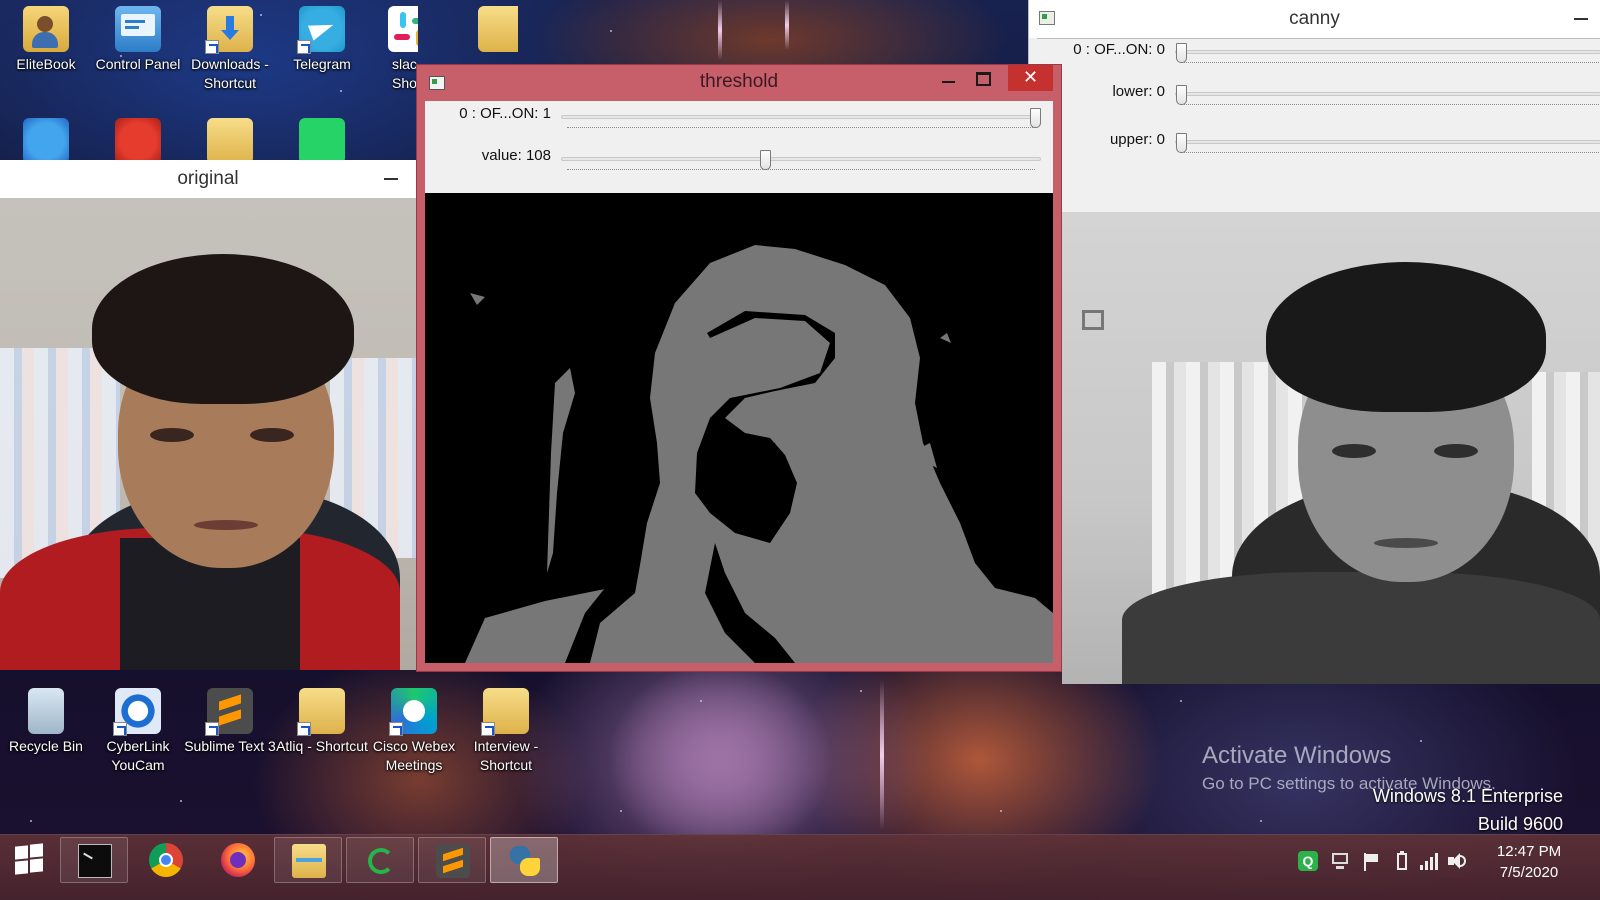 The width and height of the screenshot is (1600, 900). I want to click on taskbar-refresh-app, so click(380, 860).